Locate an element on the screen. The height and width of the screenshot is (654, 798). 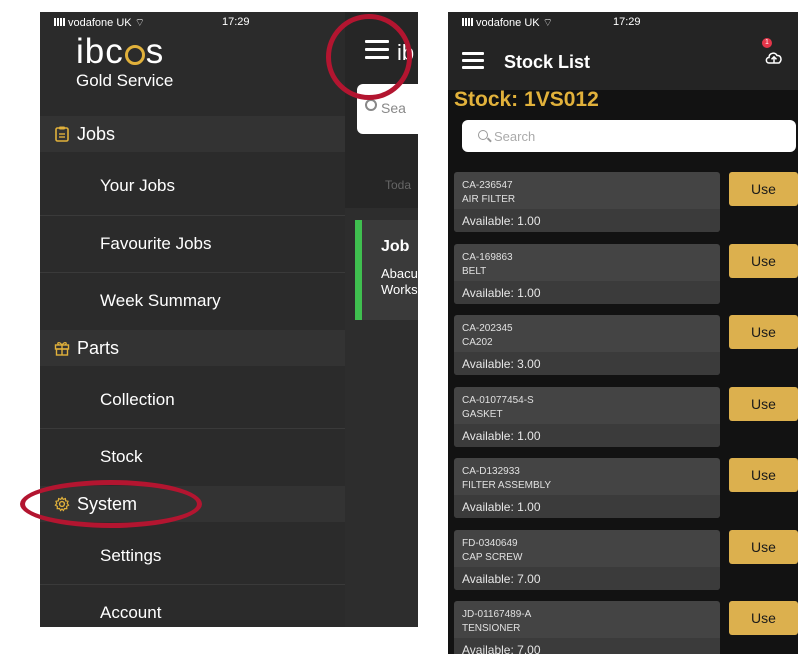
job-details: Abacu Works is located at coordinates (399, 282).